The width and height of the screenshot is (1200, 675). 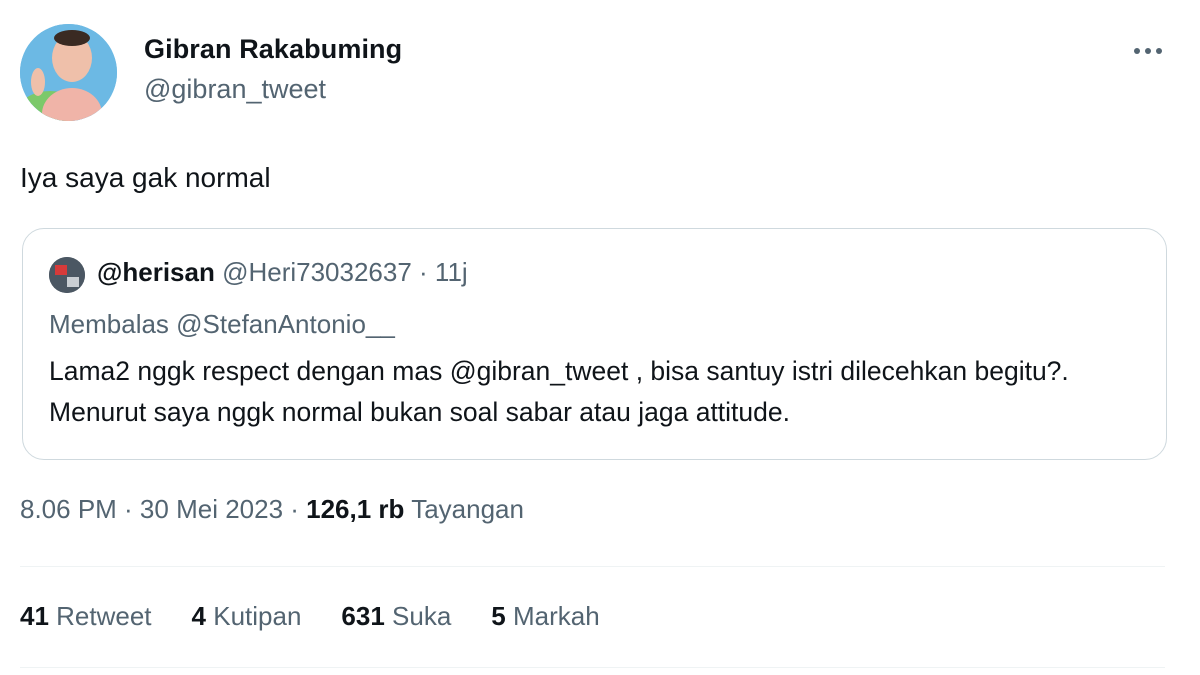 I want to click on author-avatar, so click(x=68, y=72).